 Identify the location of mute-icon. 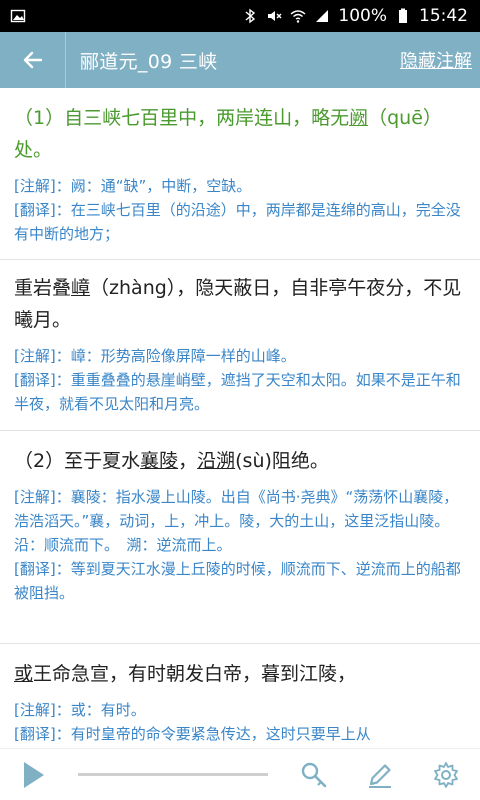
(274, 16).